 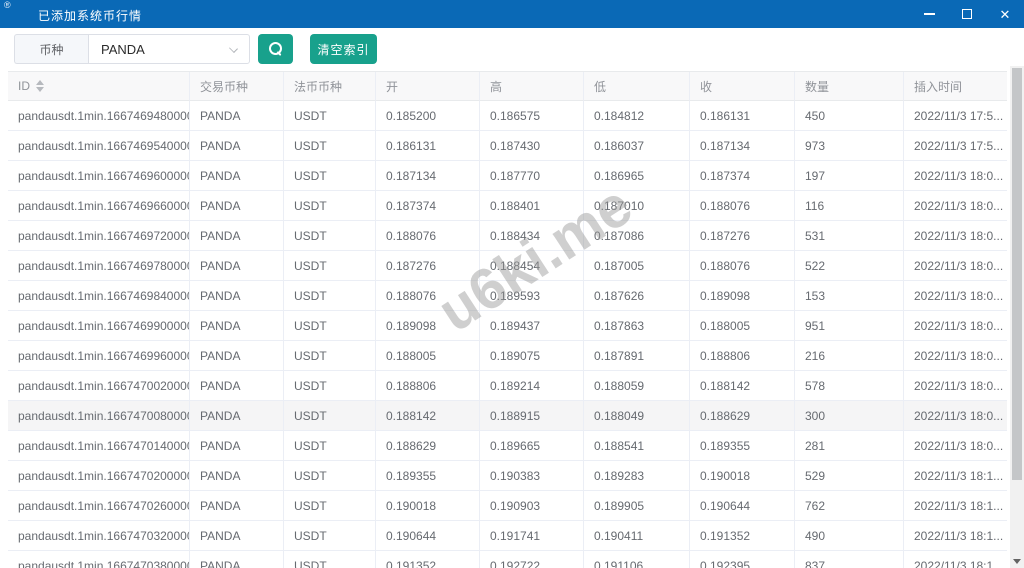 What do you see at coordinates (99, 476) in the screenshot?
I see `table-cell: pandausdt.1min.1667470200000` at bounding box center [99, 476].